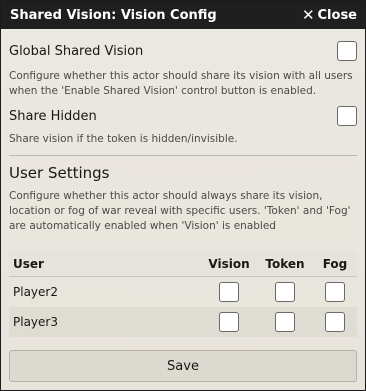  What do you see at coordinates (229, 263) in the screenshot?
I see `column-header-vision: Vision` at bounding box center [229, 263].